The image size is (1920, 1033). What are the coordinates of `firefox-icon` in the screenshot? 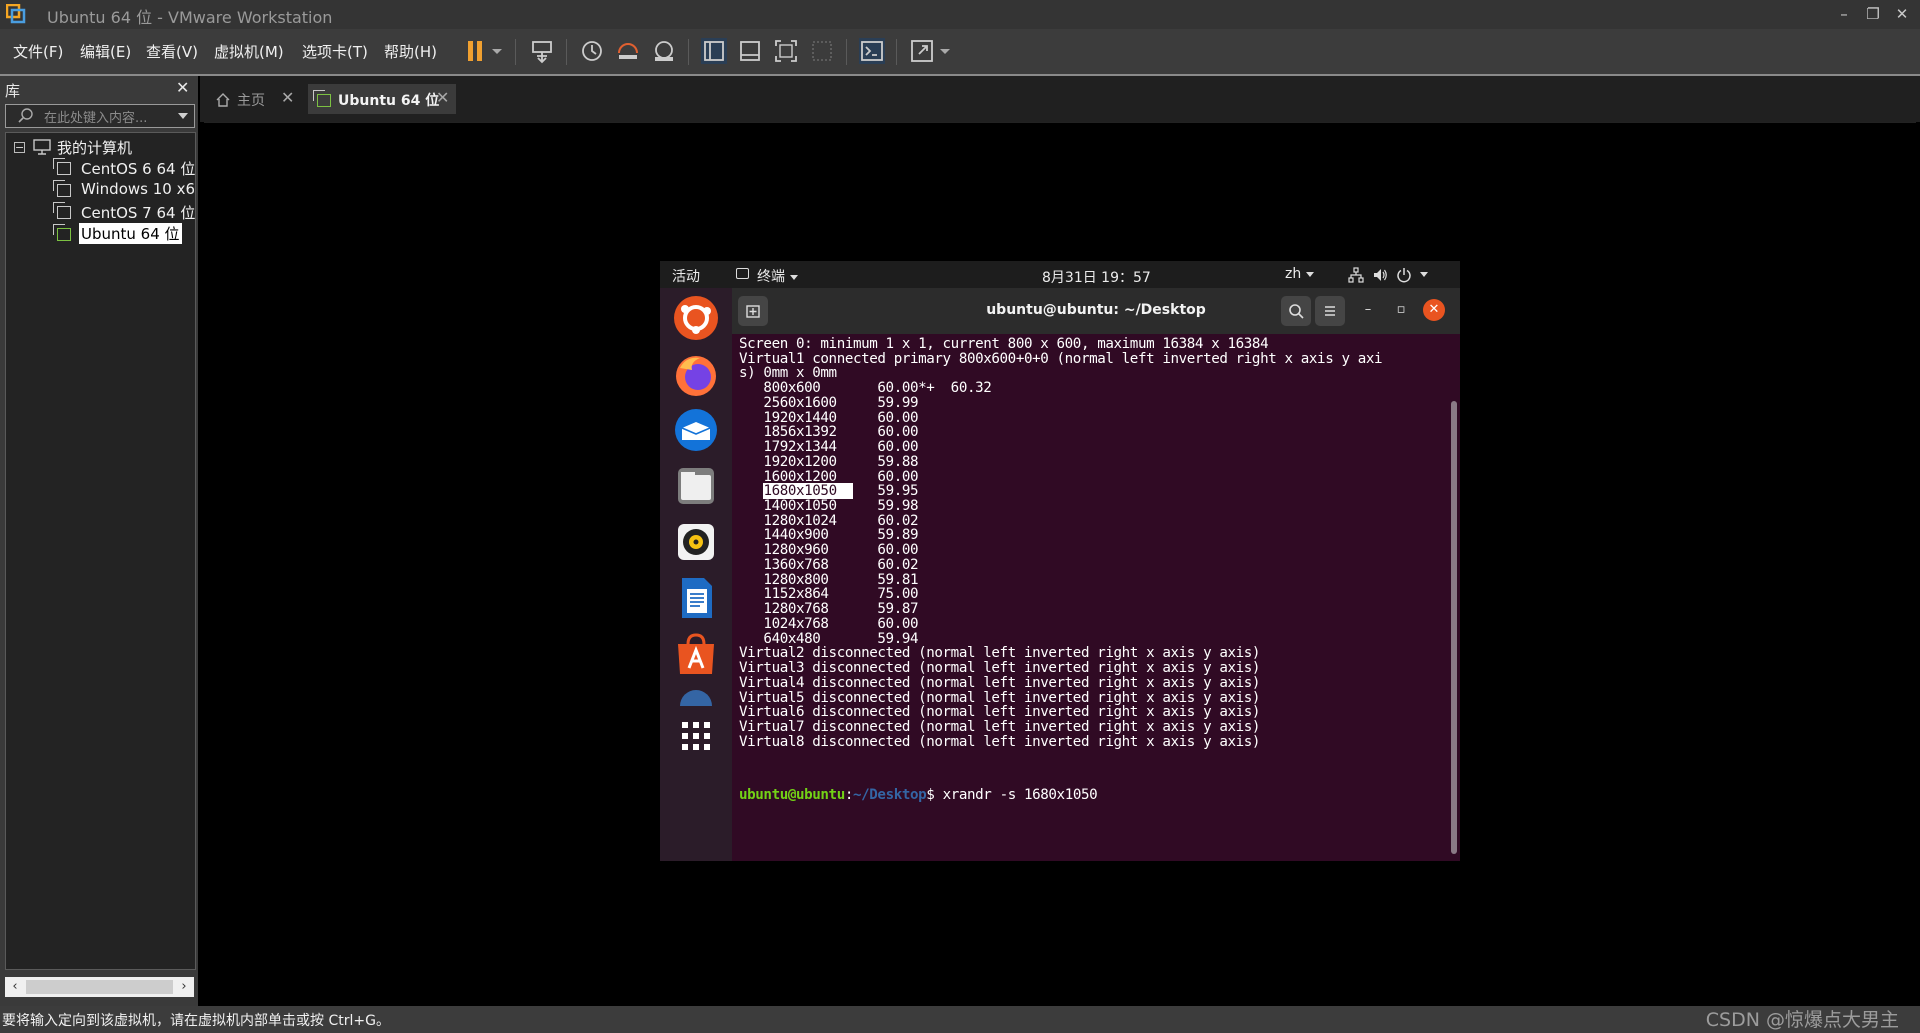 It's located at (696, 374).